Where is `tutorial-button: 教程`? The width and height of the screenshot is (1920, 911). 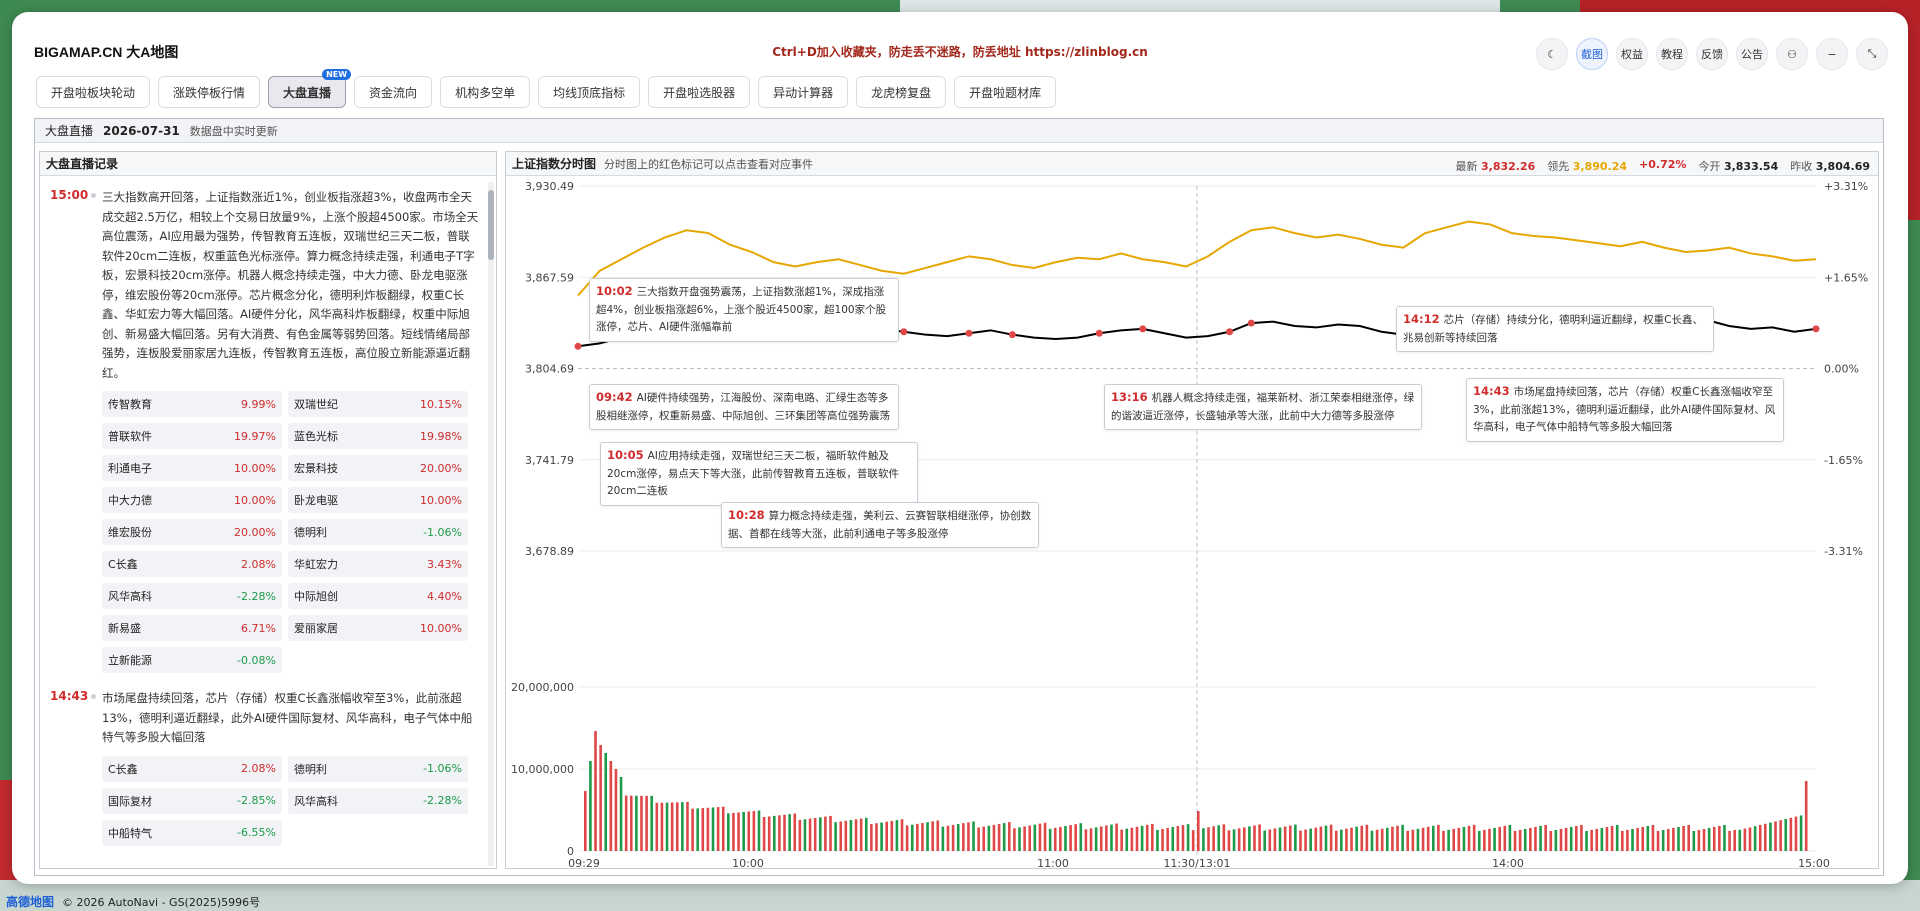 tutorial-button: 教程 is located at coordinates (1672, 54).